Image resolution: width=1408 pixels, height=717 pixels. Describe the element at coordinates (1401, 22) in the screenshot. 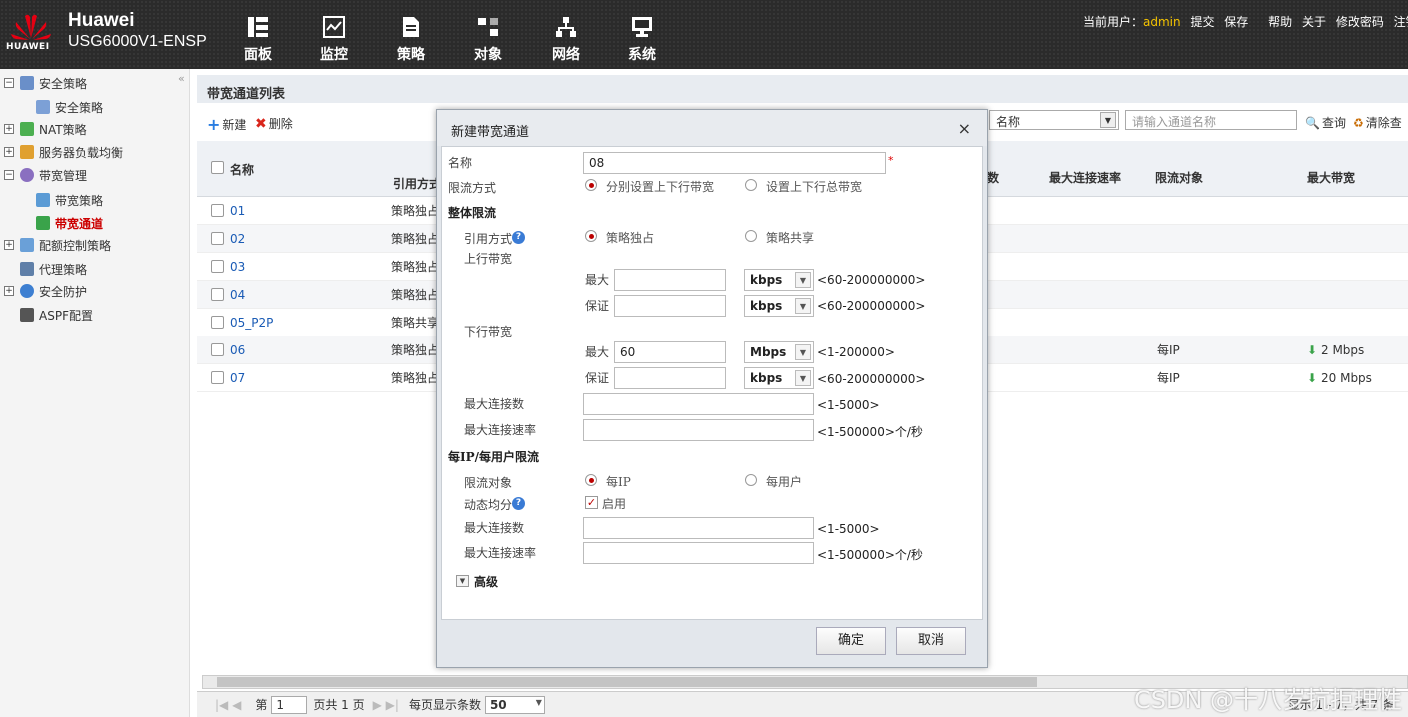

I see `logout-link: 注销` at that location.